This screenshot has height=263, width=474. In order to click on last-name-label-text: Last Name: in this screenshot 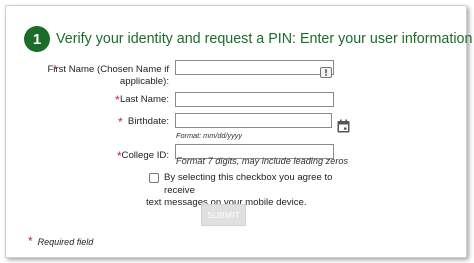, I will do `click(144, 99)`.